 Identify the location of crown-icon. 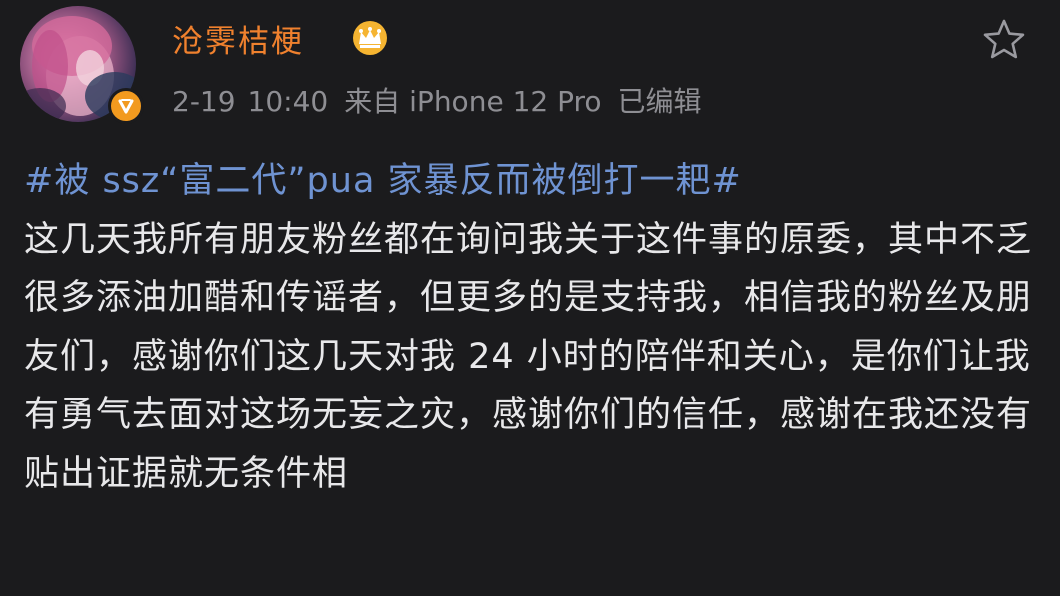
(370, 38).